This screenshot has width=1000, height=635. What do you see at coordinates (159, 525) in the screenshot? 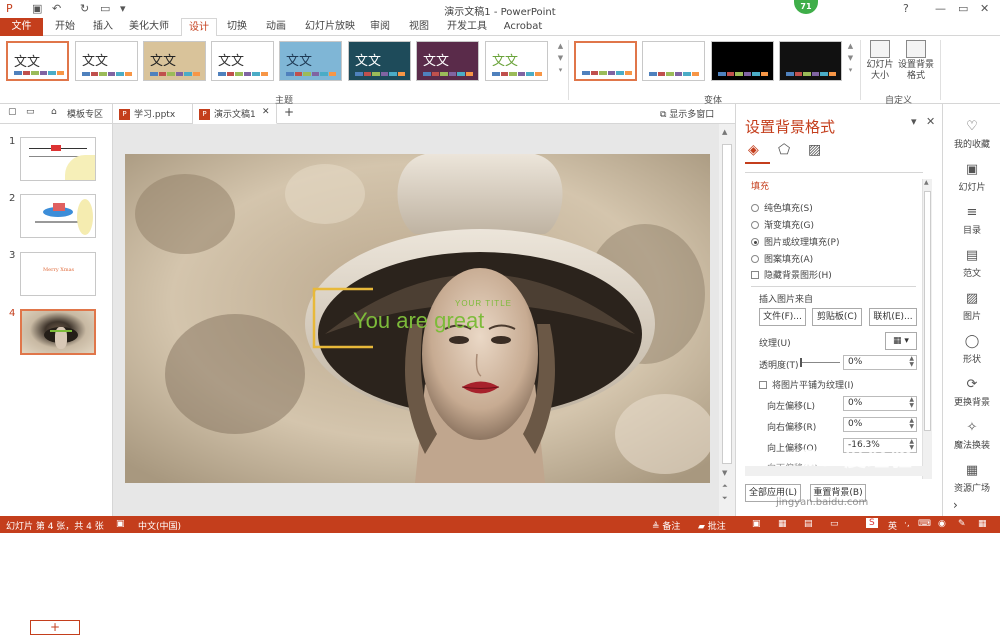
I see `language-status: 中文(中国)` at bounding box center [159, 525].